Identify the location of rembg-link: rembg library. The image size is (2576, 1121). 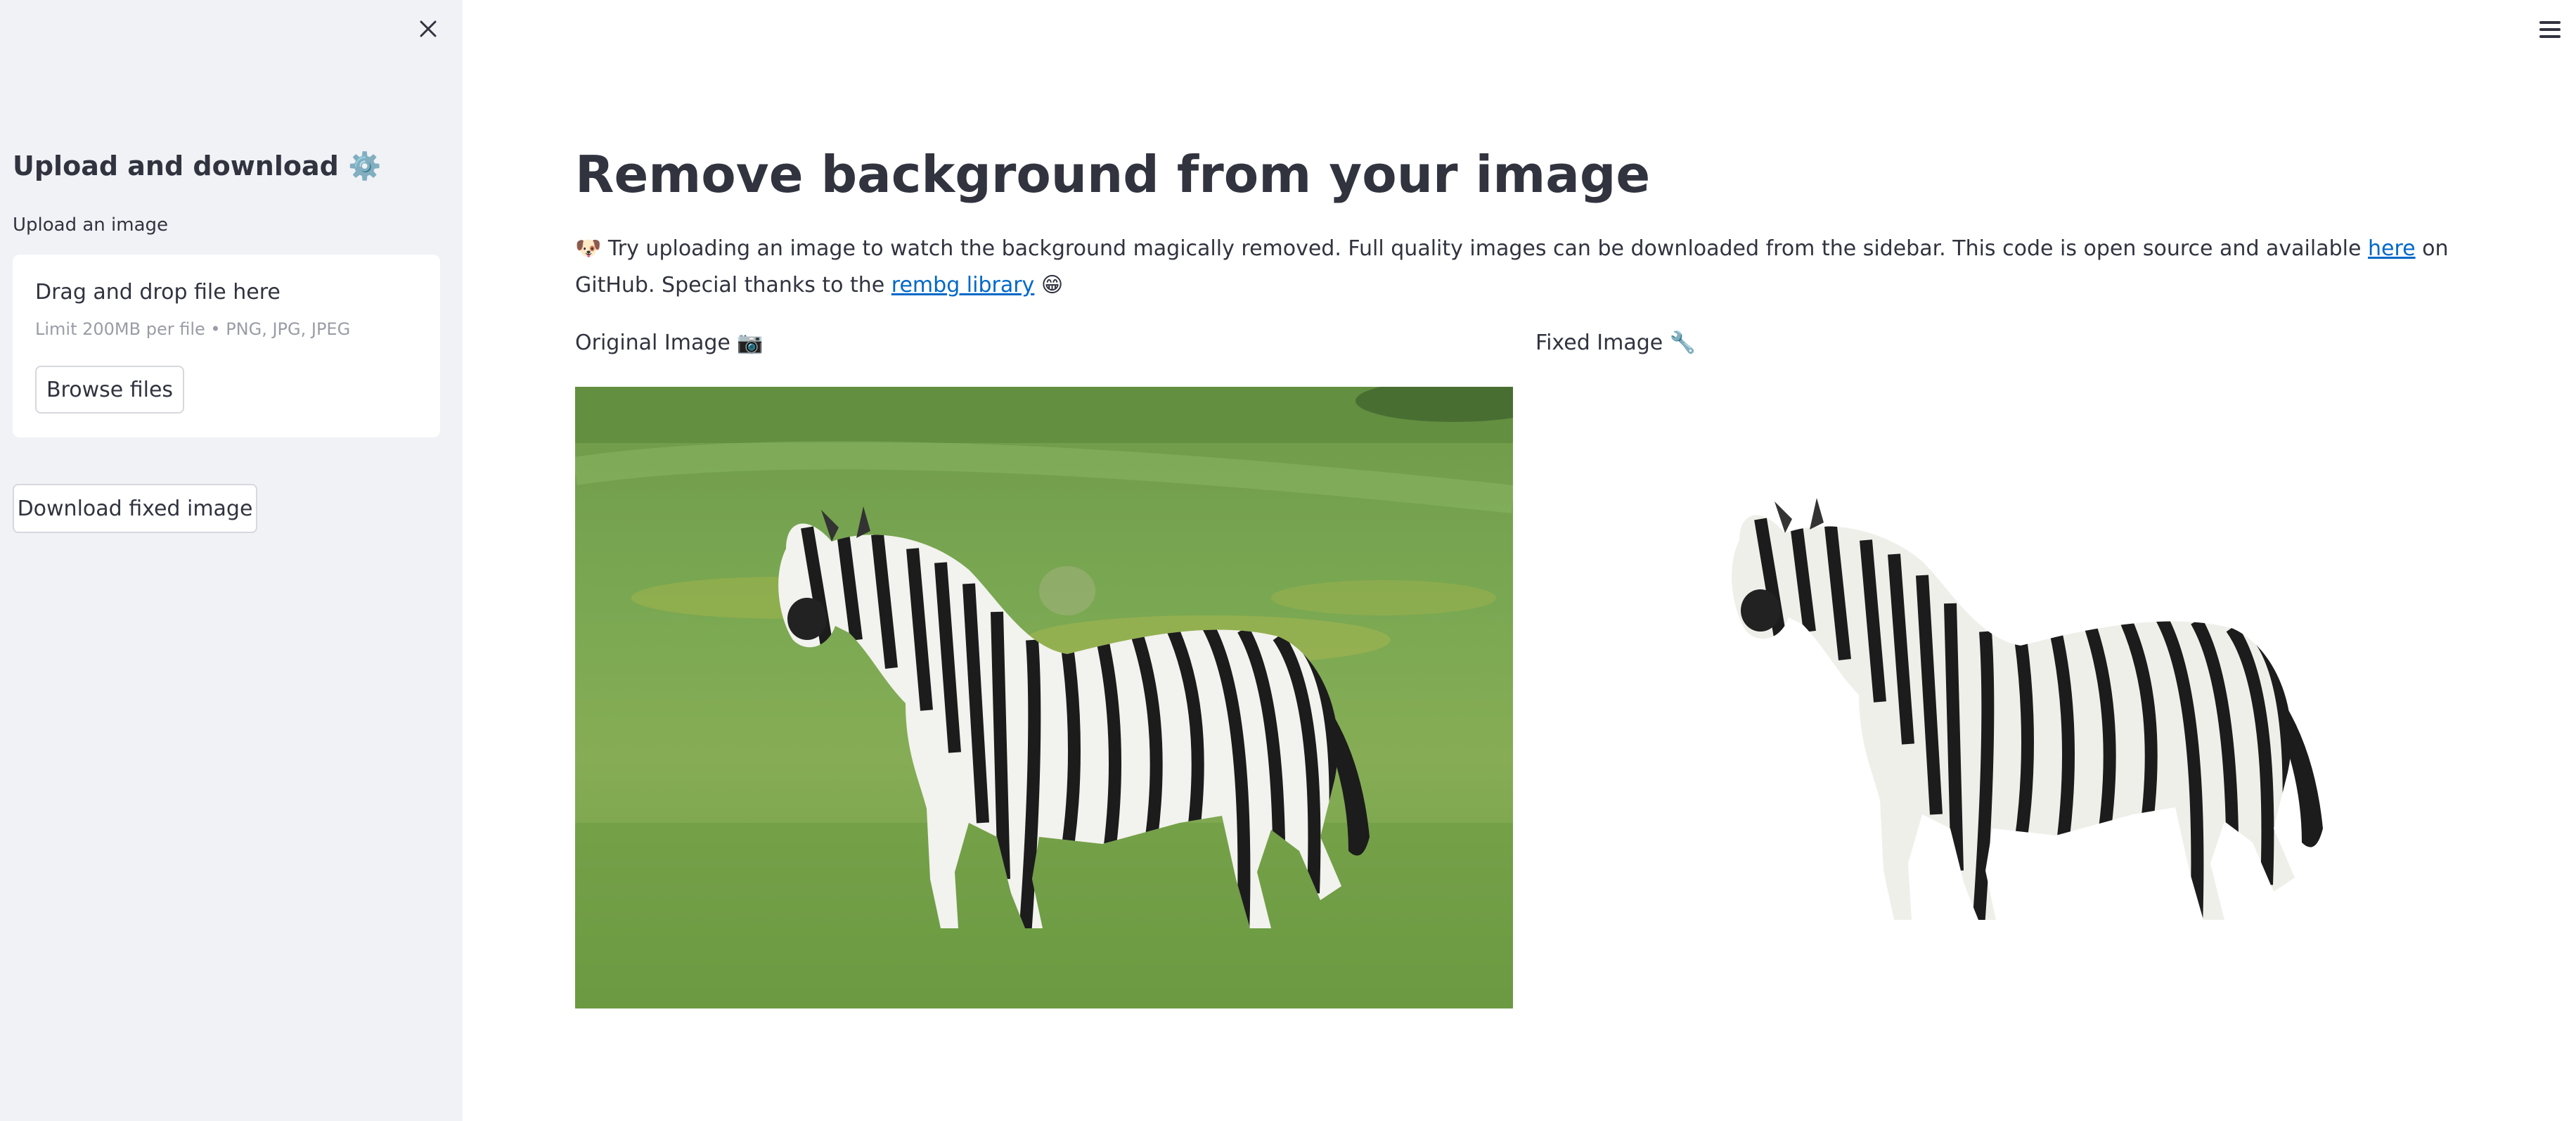
(963, 285).